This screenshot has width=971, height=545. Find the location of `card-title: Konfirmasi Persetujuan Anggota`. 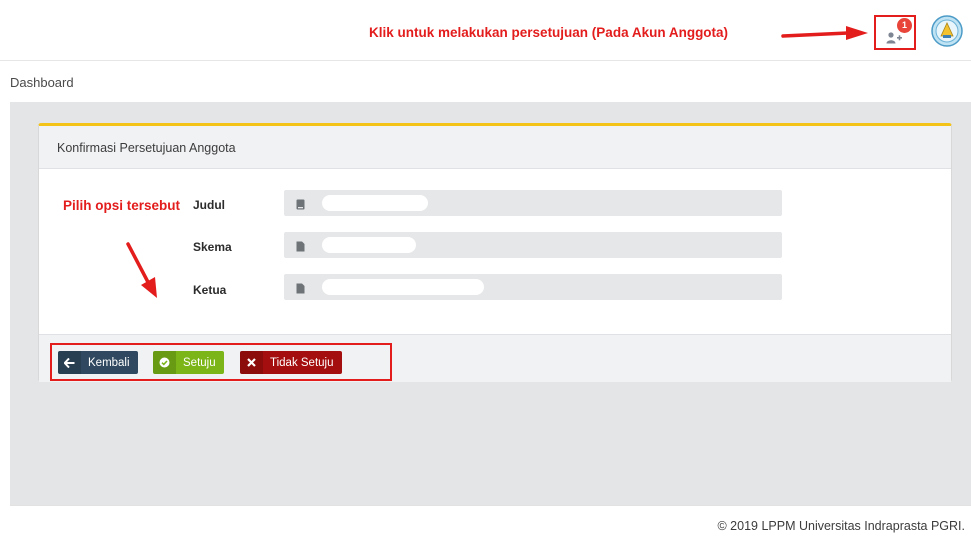

card-title: Konfirmasi Persetujuan Anggota is located at coordinates (146, 148).